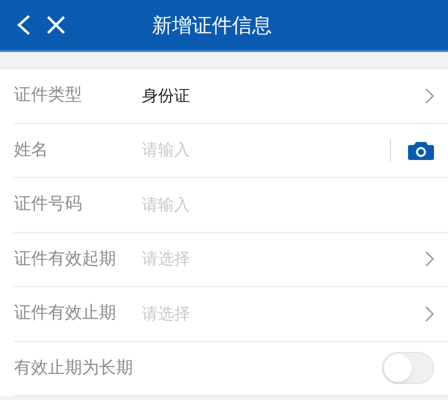 The height and width of the screenshot is (400, 448). What do you see at coordinates (65, 259) in the screenshot?
I see `field-label: 证件有效起期` at bounding box center [65, 259].